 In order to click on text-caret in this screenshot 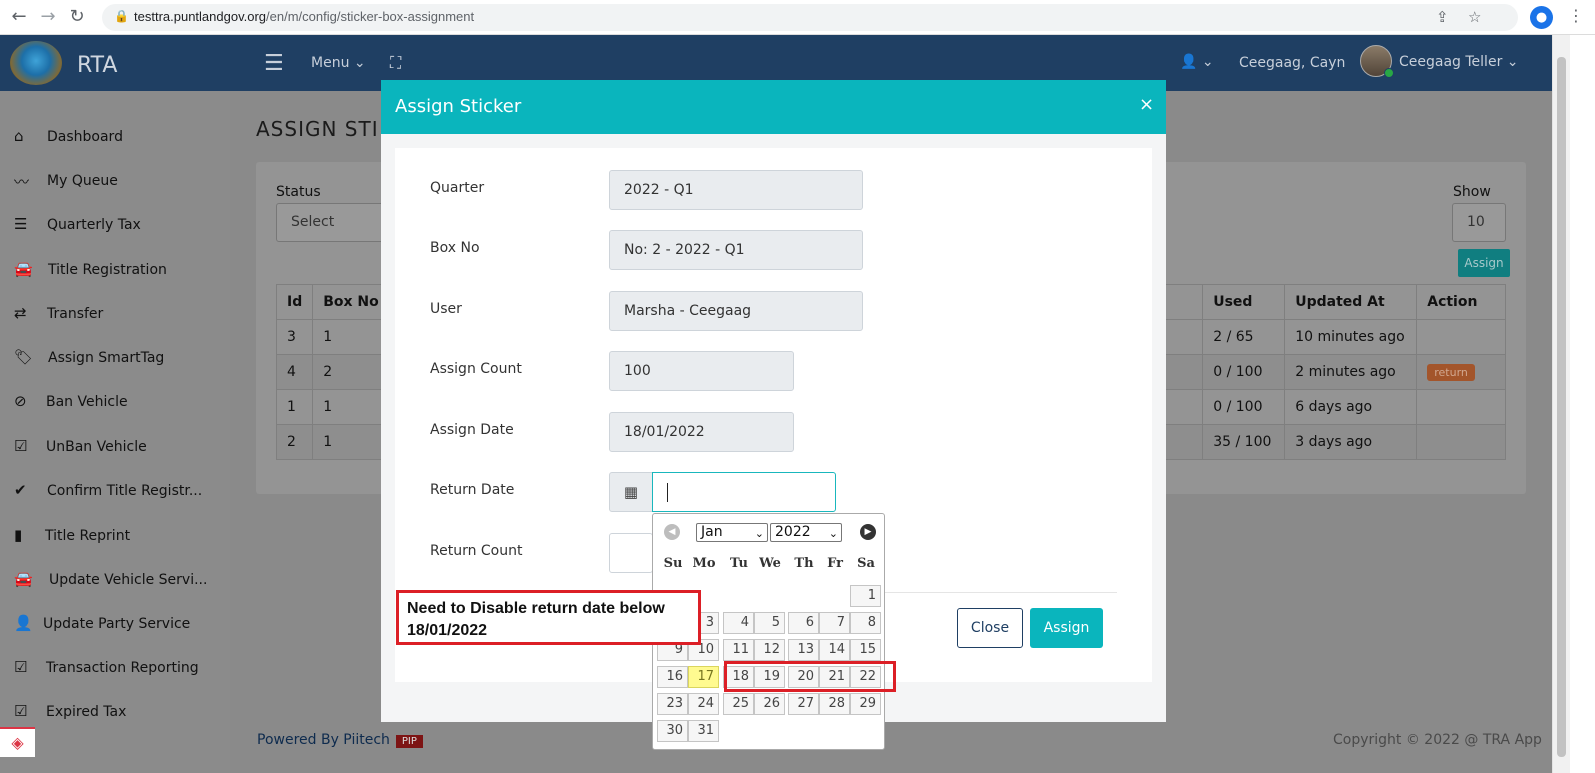, I will do `click(667, 492)`.